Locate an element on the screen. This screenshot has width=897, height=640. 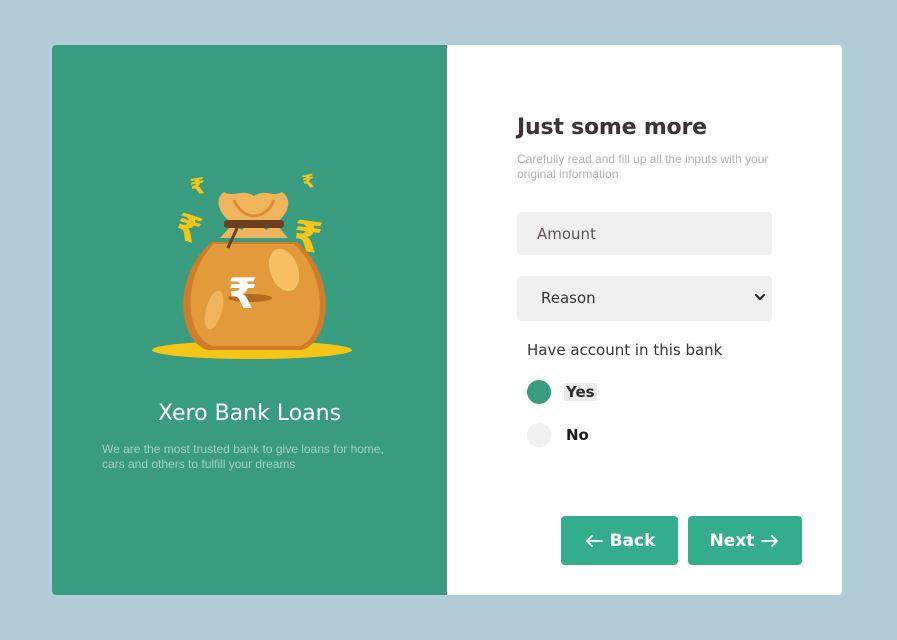
brand-title: Xero Bank Loans is located at coordinates (249, 413).